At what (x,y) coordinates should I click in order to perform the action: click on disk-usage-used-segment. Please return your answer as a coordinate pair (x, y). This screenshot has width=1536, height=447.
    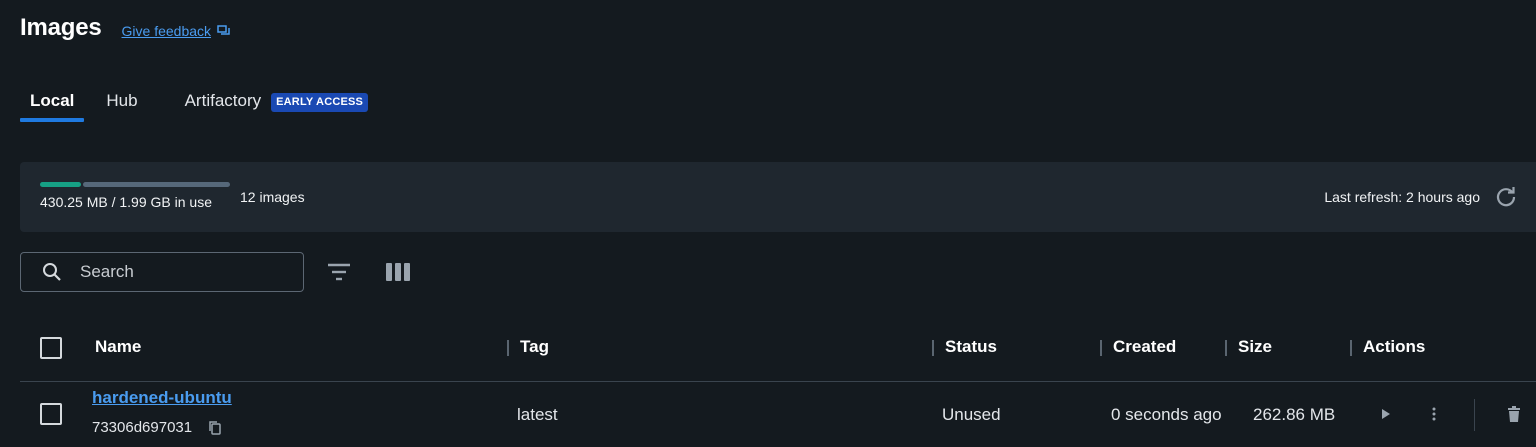
    Looking at the image, I should click on (60, 184).